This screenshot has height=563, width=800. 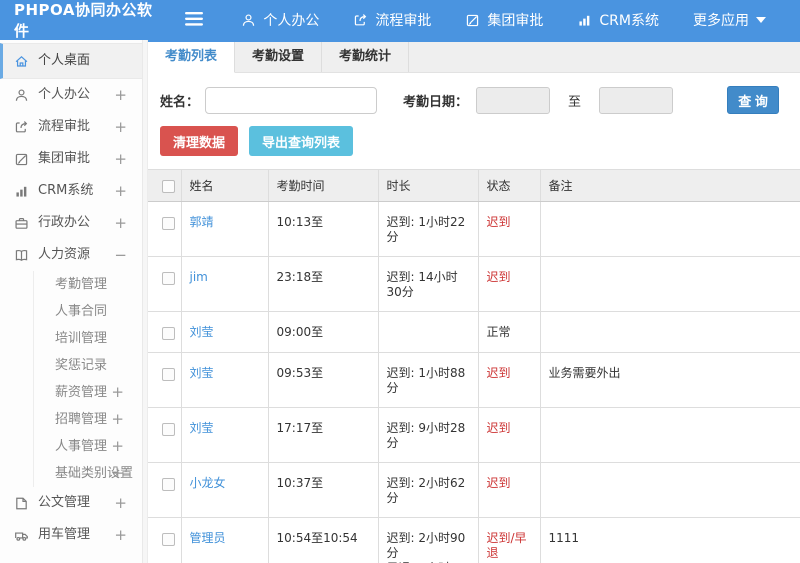 I want to click on clear-data-button: 清理数据, so click(x=199, y=141).